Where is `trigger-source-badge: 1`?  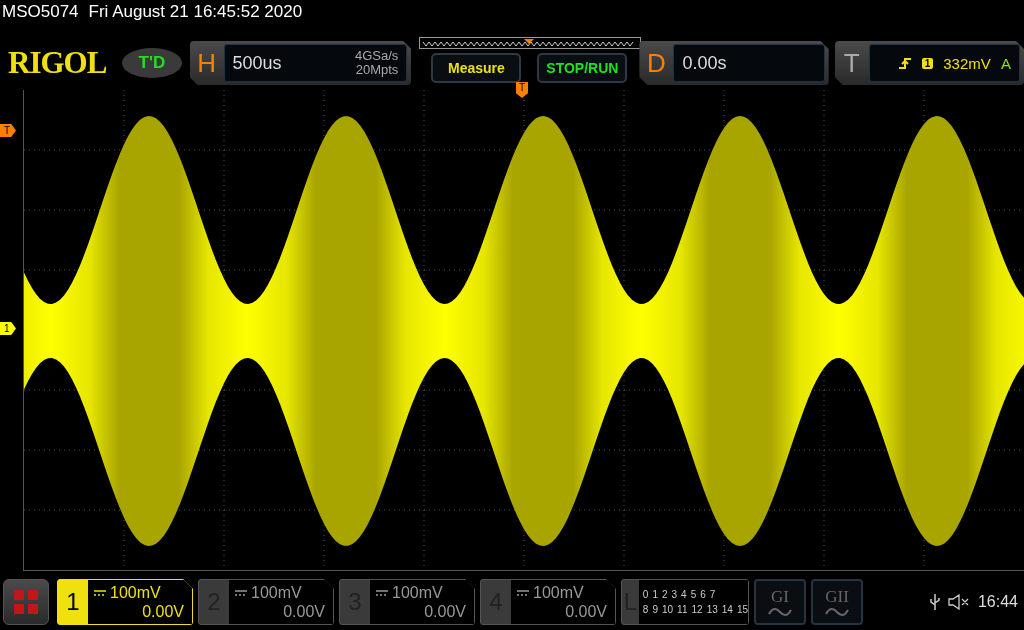
trigger-source-badge: 1 is located at coordinates (927, 63).